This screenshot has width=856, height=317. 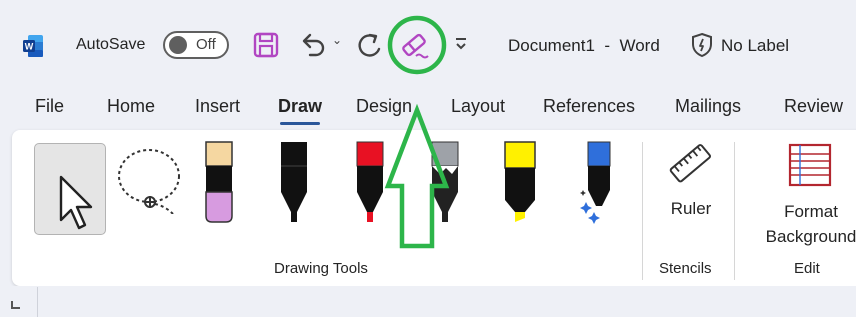 I want to click on shield-icon, so click(x=702, y=45).